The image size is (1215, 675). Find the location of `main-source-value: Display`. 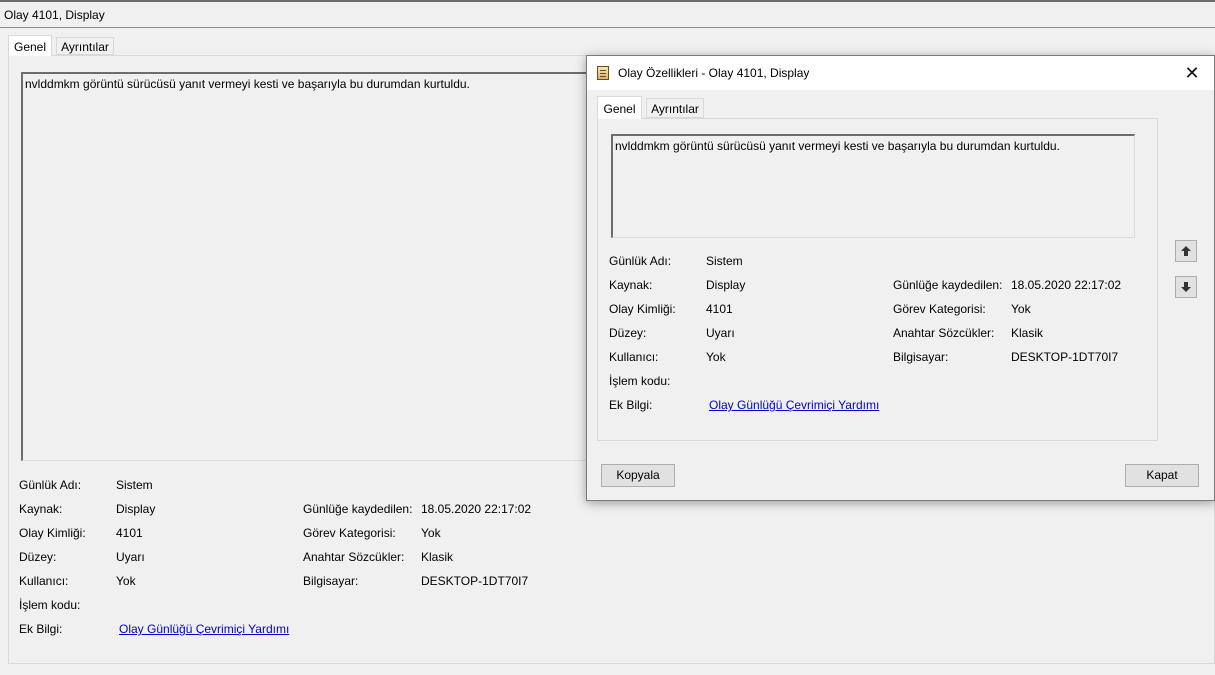

main-source-value: Display is located at coordinates (136, 509).